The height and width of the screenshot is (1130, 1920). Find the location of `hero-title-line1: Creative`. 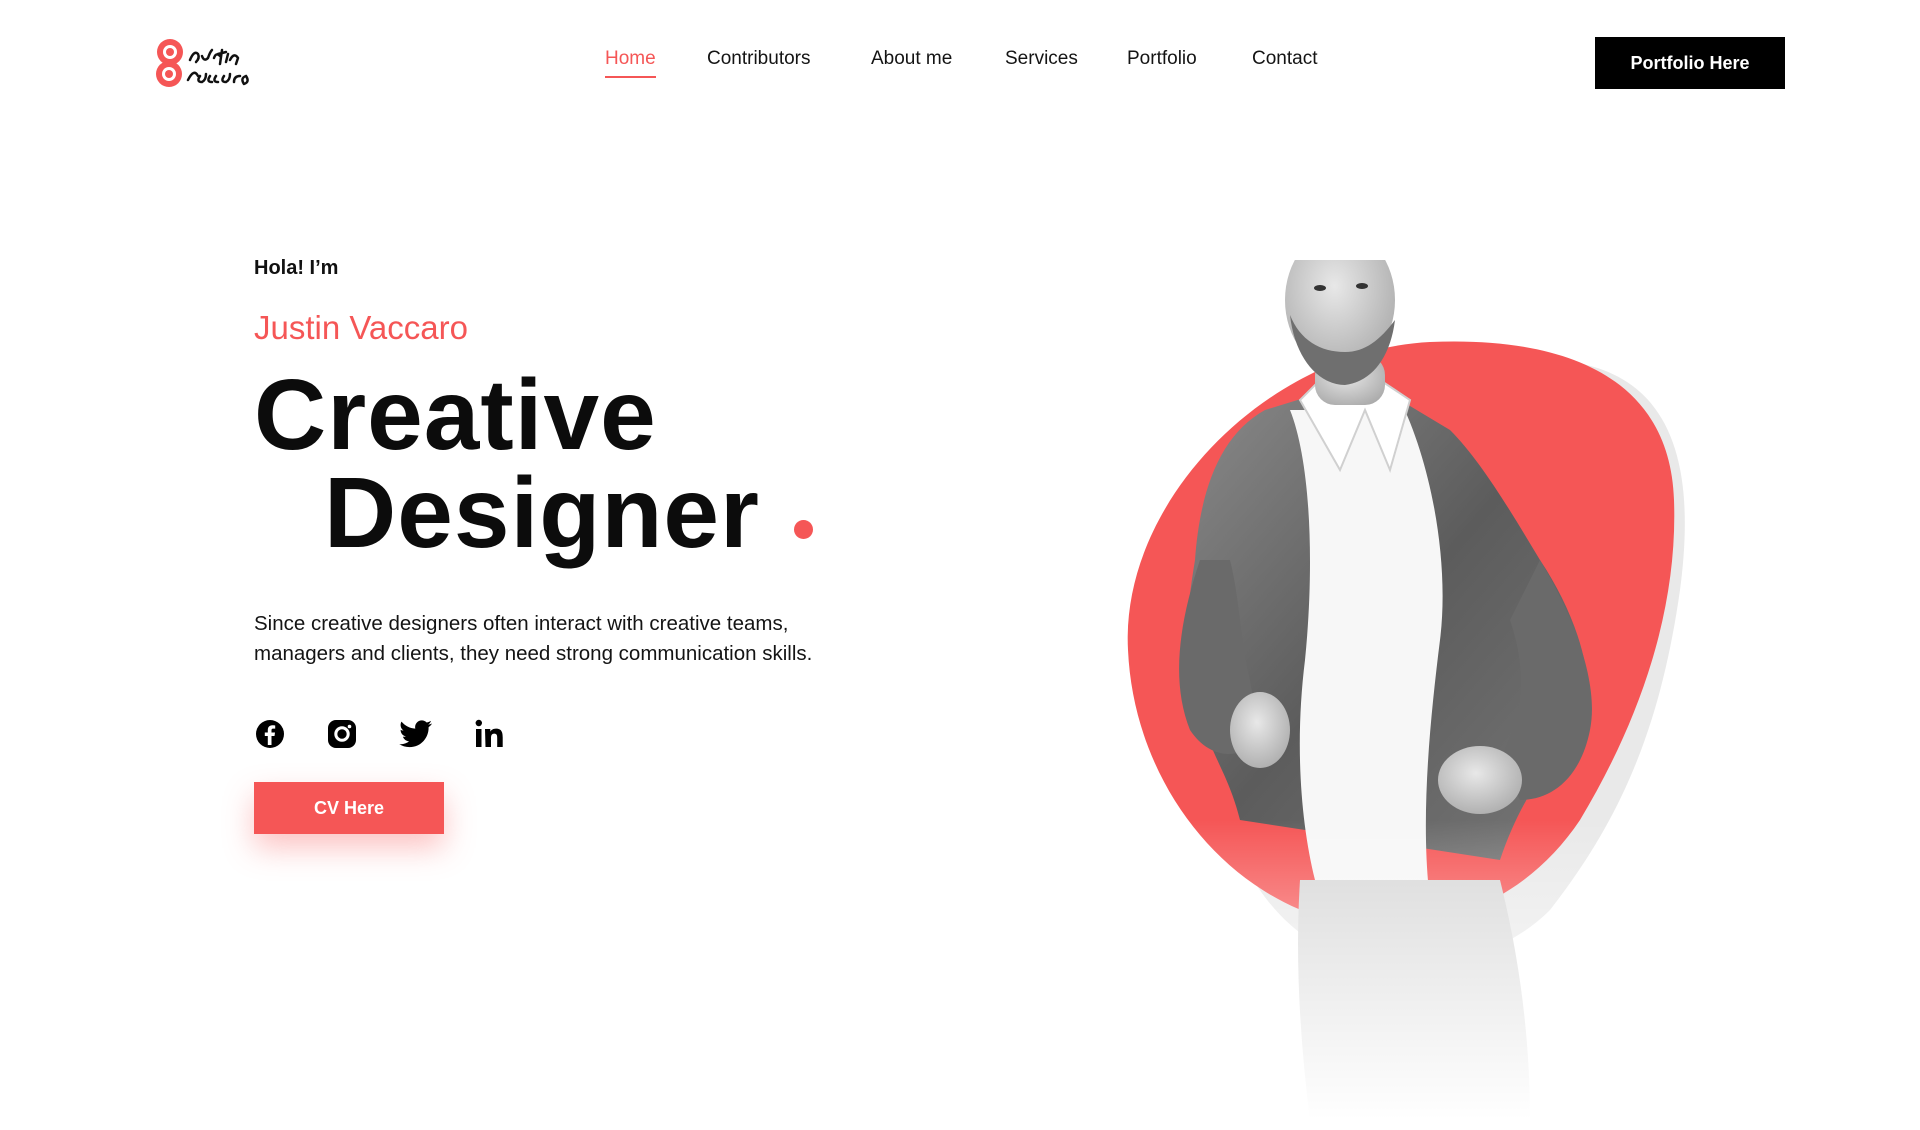

hero-title-line1: Creative is located at coordinates (455, 415).